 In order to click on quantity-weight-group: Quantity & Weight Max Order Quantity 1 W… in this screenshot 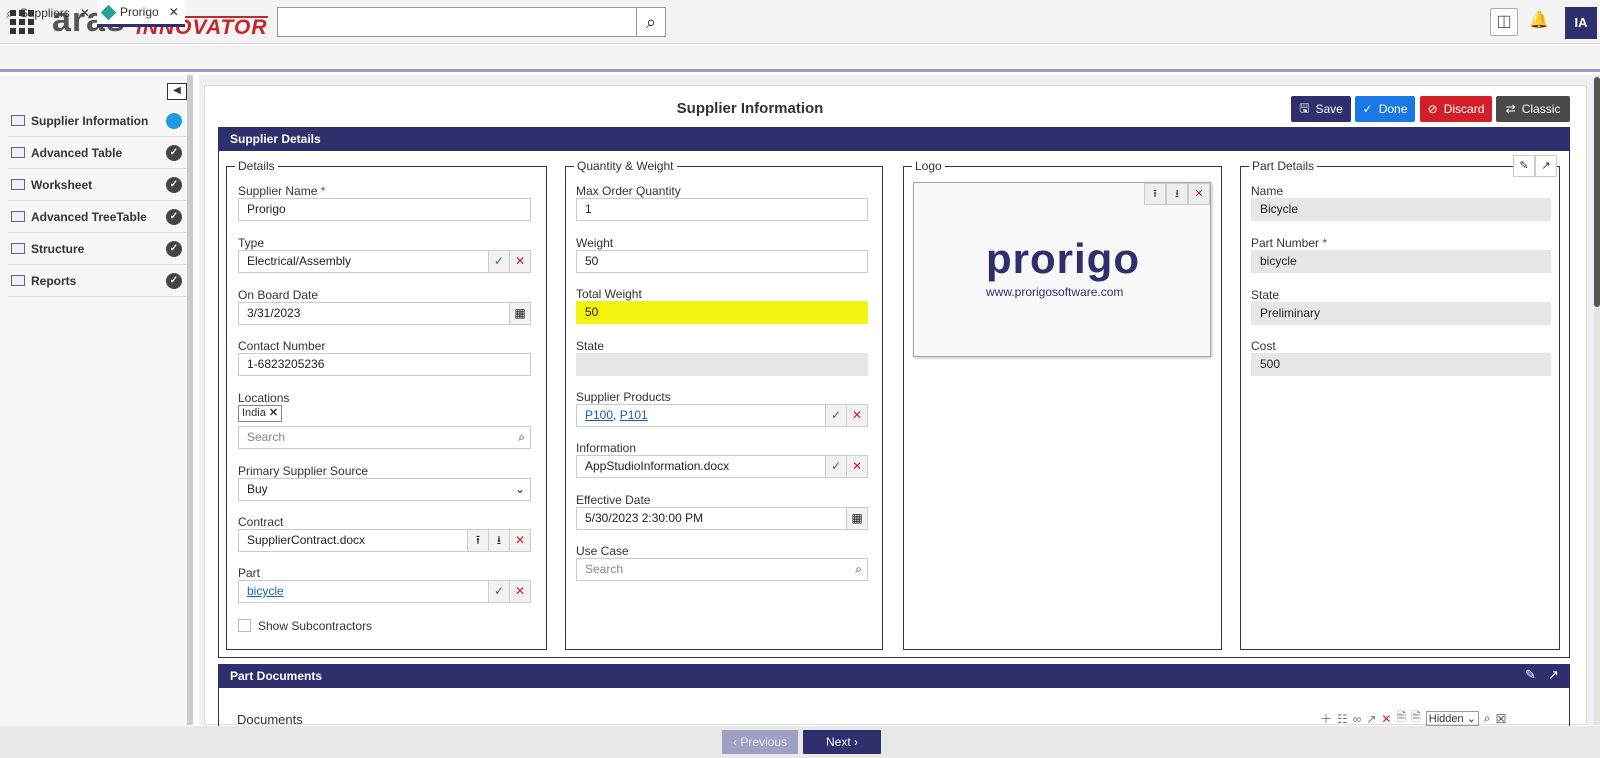, I will do `click(724, 404)`.